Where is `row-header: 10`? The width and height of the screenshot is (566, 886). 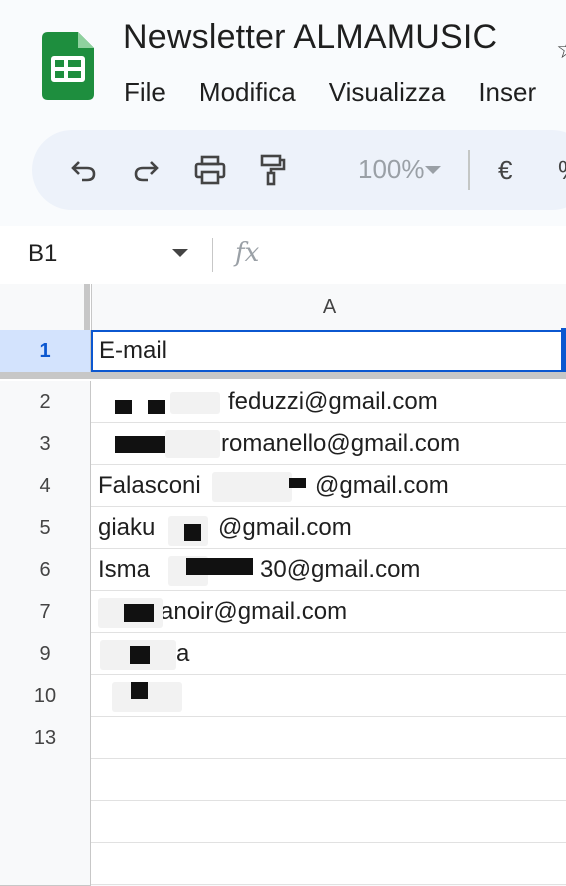
row-header: 10 is located at coordinates (45, 696).